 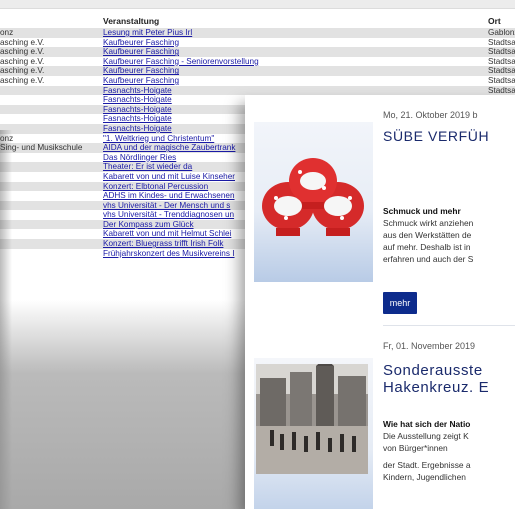 I want to click on title-line: Sonderausste, so click(x=433, y=370).